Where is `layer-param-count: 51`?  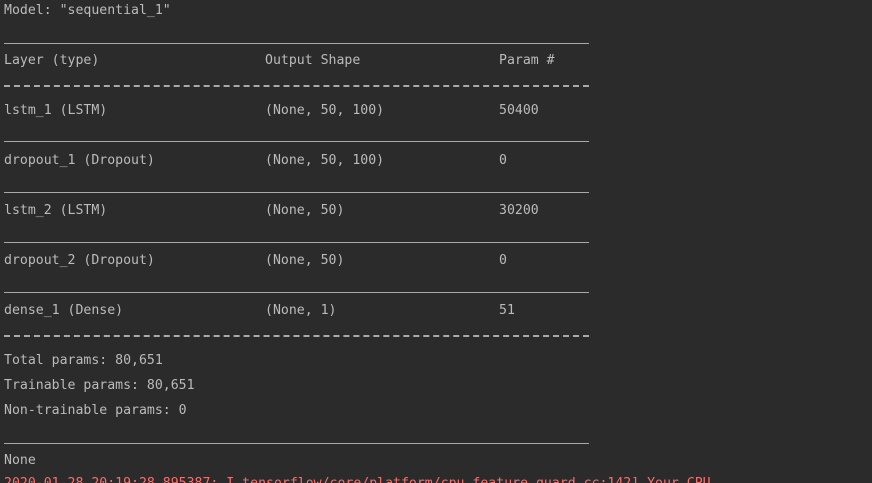 layer-param-count: 51 is located at coordinates (507, 310).